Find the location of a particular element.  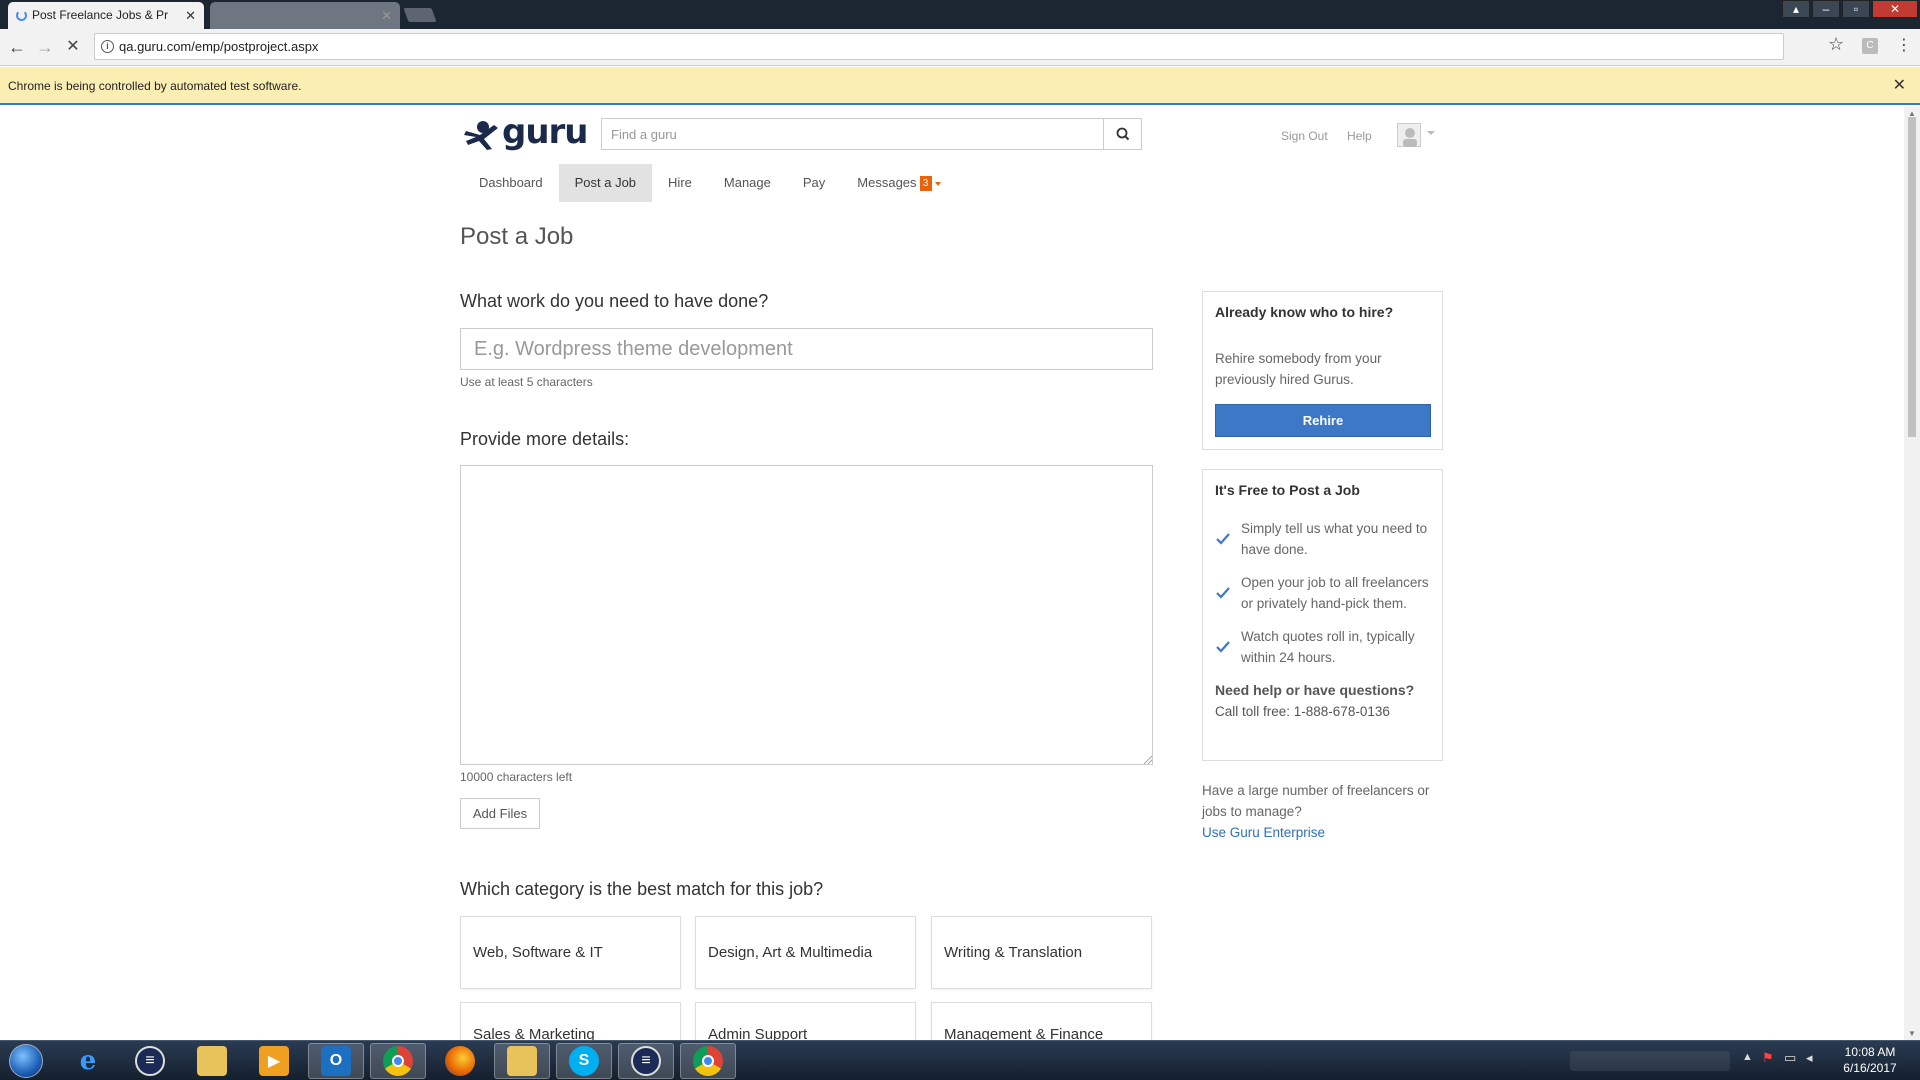

page-title: Post a Job is located at coordinates (517, 236).